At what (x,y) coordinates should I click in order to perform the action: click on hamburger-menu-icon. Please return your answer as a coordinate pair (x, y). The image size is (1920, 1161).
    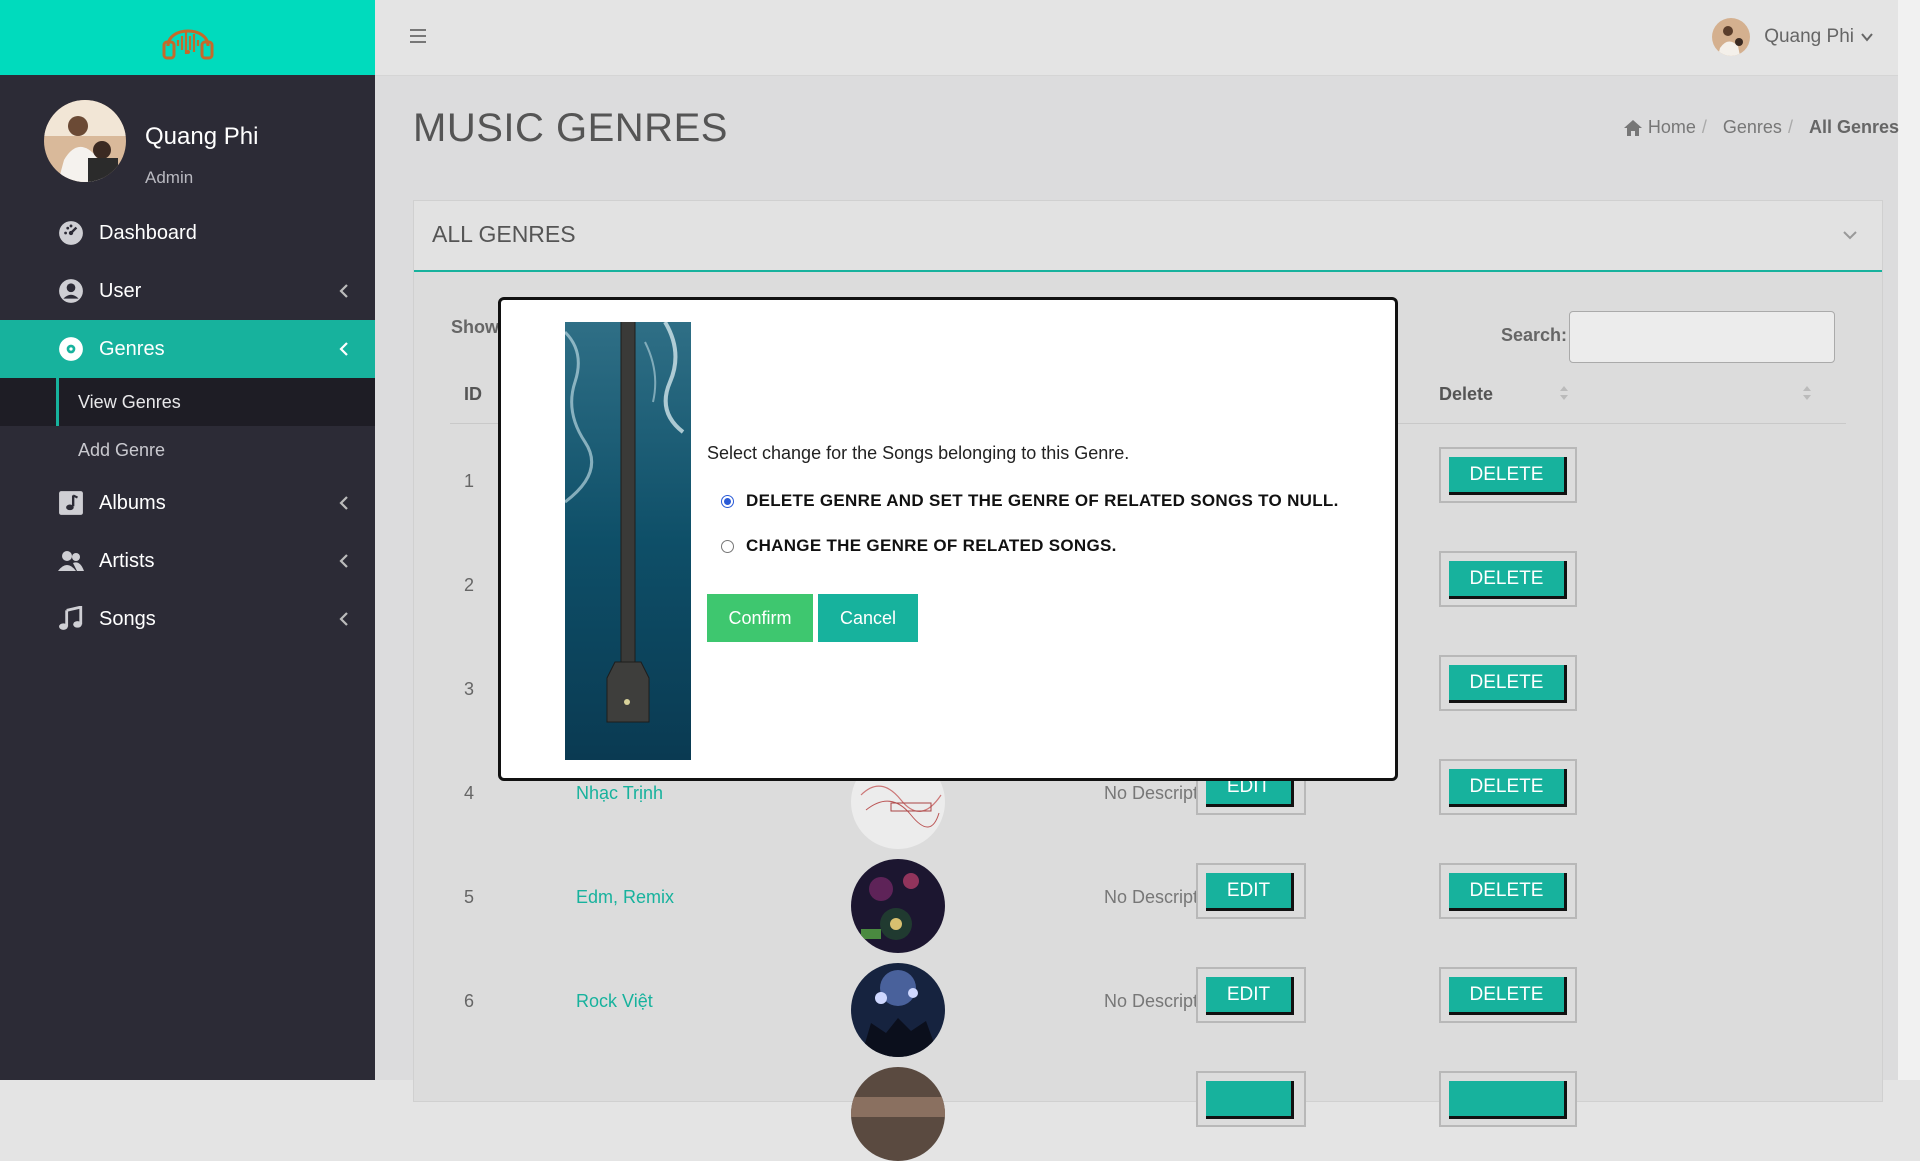
    Looking at the image, I should click on (418, 36).